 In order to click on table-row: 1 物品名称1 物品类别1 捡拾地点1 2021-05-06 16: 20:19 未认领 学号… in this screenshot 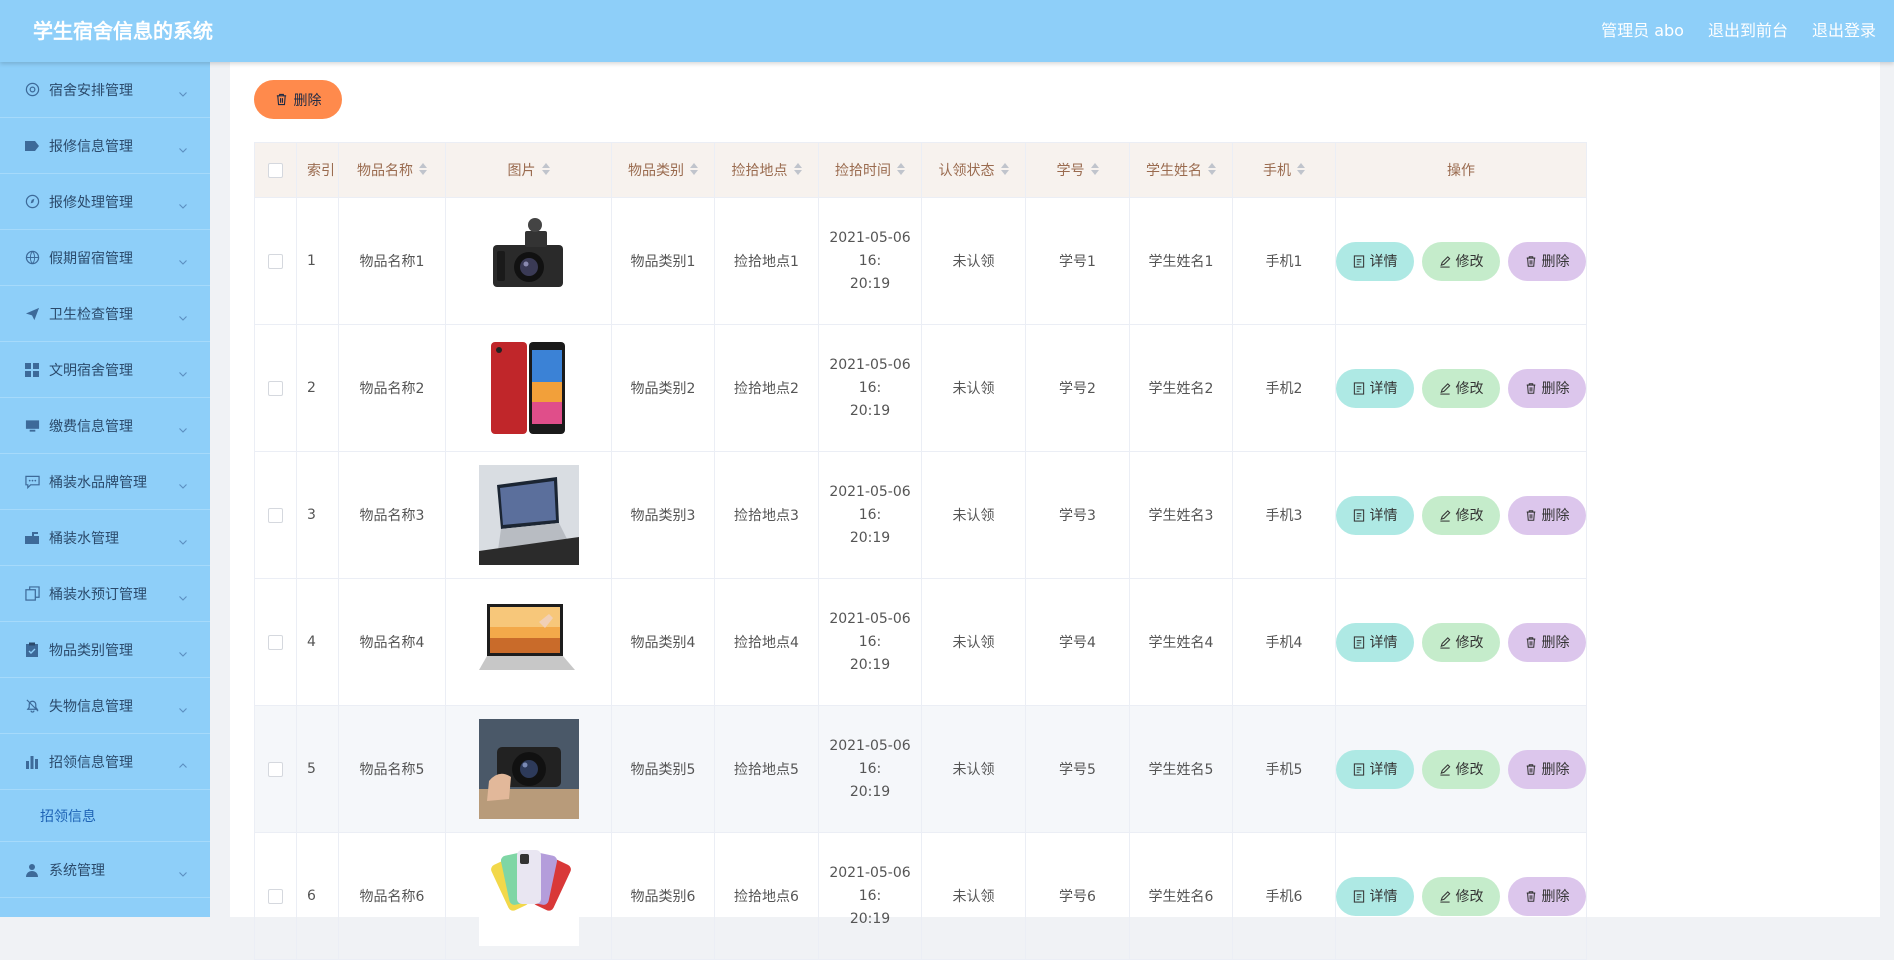, I will do `click(920, 261)`.